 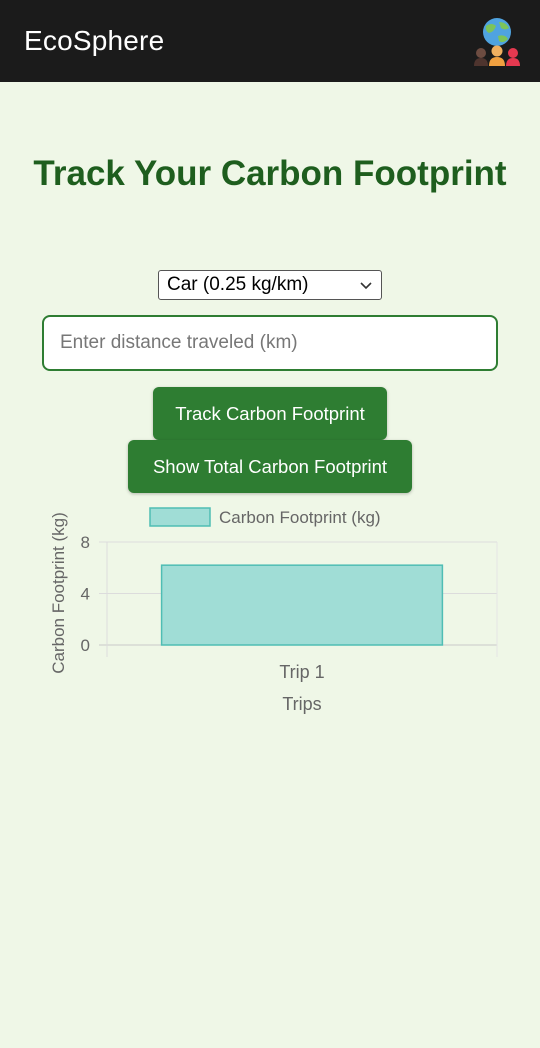 What do you see at coordinates (270, 466) in the screenshot?
I see `show-total-button: Show Total Carbon Footprint` at bounding box center [270, 466].